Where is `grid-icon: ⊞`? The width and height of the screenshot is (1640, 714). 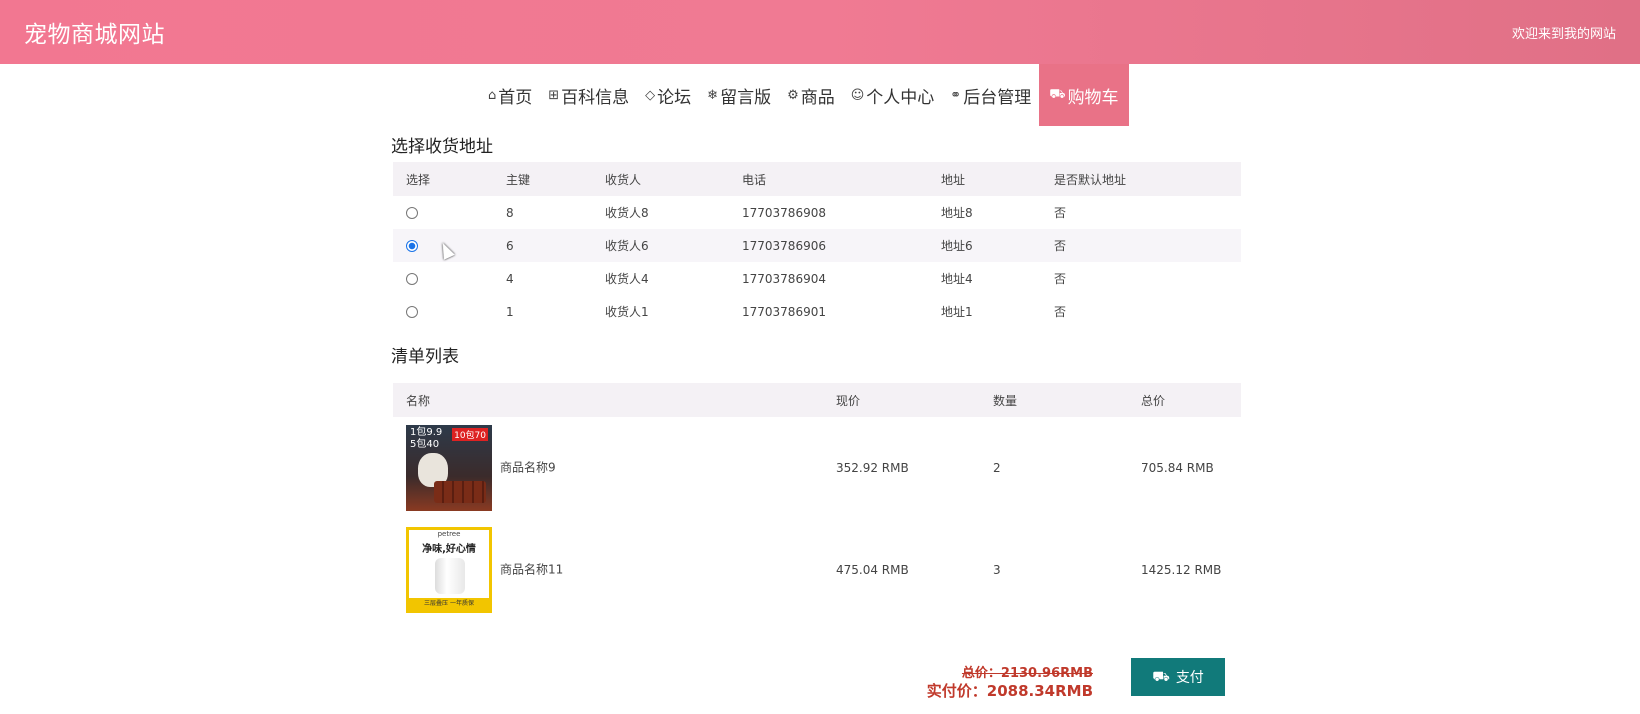
grid-icon: ⊞ is located at coordinates (554, 95).